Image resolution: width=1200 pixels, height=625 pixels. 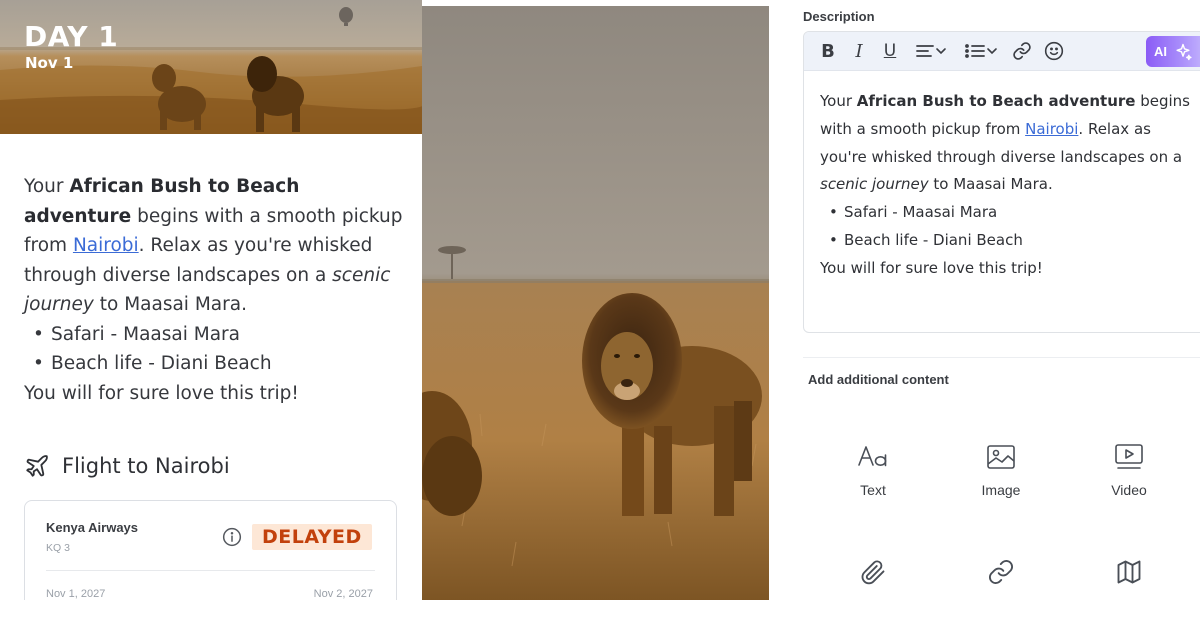 What do you see at coordinates (58, 548) in the screenshot?
I see `flight-number: KQ 3` at bounding box center [58, 548].